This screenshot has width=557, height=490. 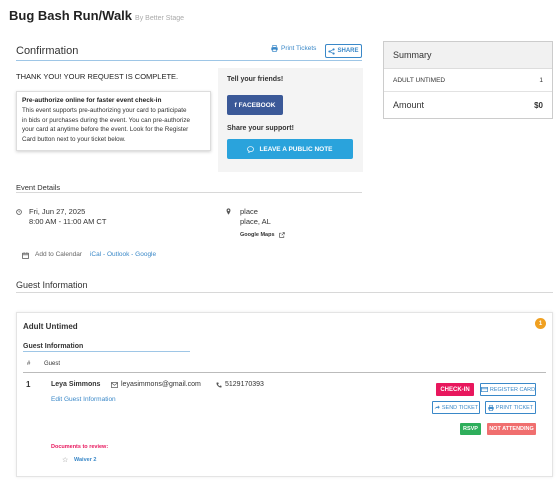 I want to click on column-header-number: #, so click(x=29, y=364).